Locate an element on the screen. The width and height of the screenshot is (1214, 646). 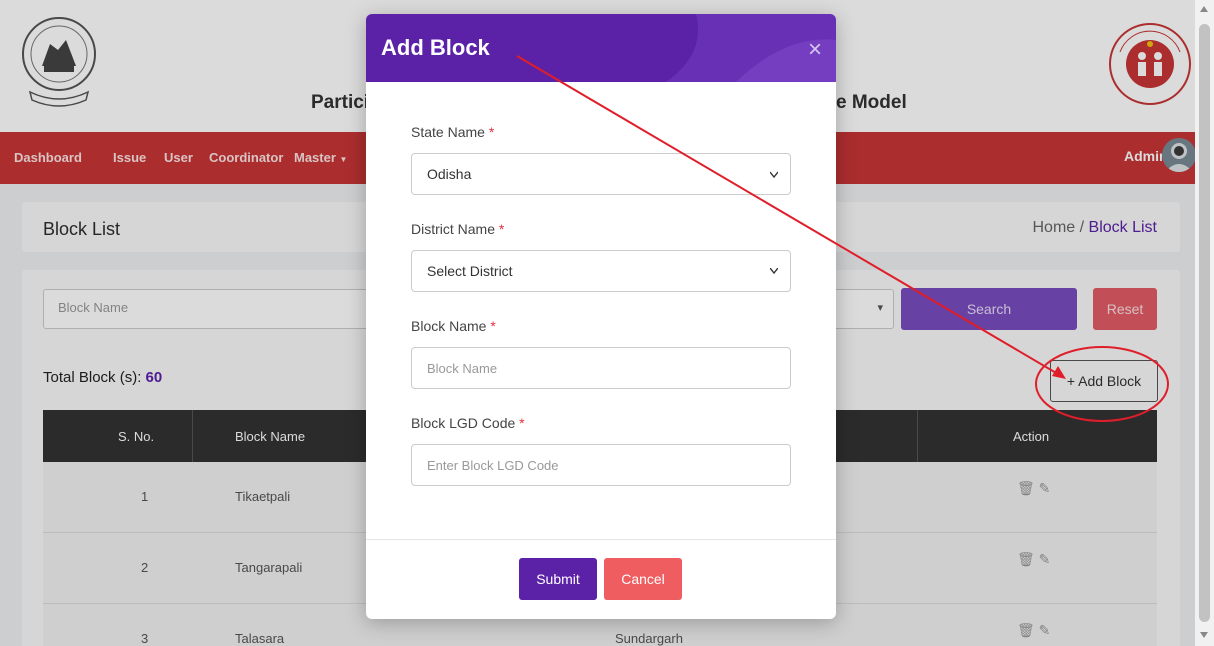
scroll-up-arrow-icon is located at coordinates (1204, 9).